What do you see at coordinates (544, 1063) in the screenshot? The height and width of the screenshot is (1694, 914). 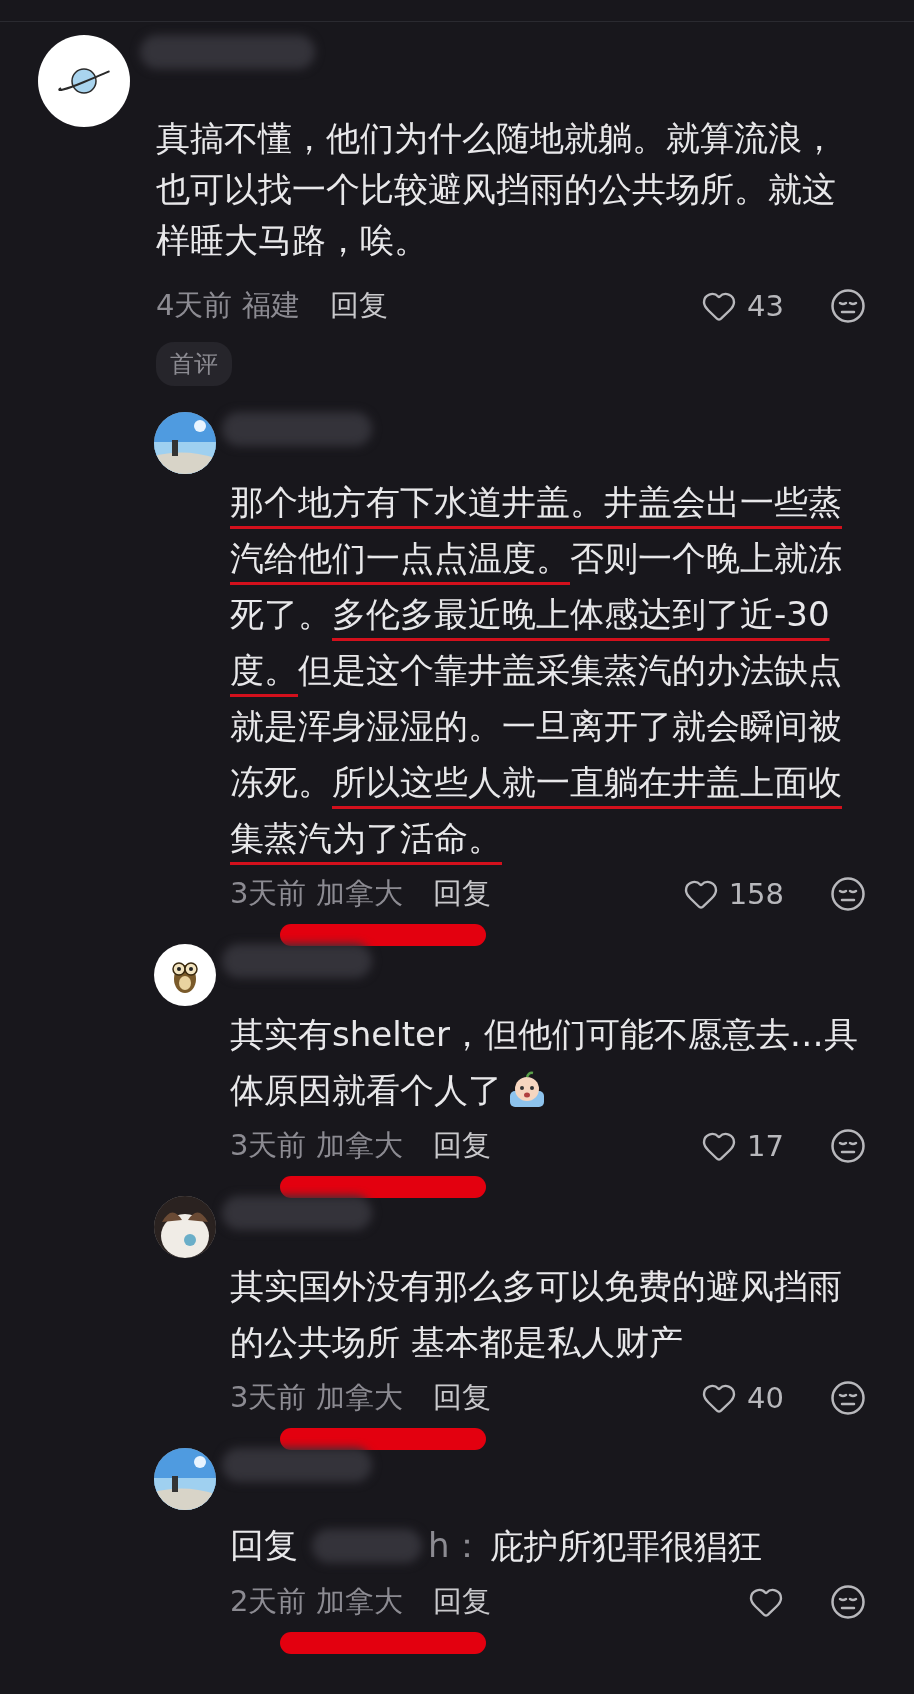 I see `comment-text: 其实有shelter，但他们可能不愿意去…具 体原因就看个人了` at bounding box center [544, 1063].